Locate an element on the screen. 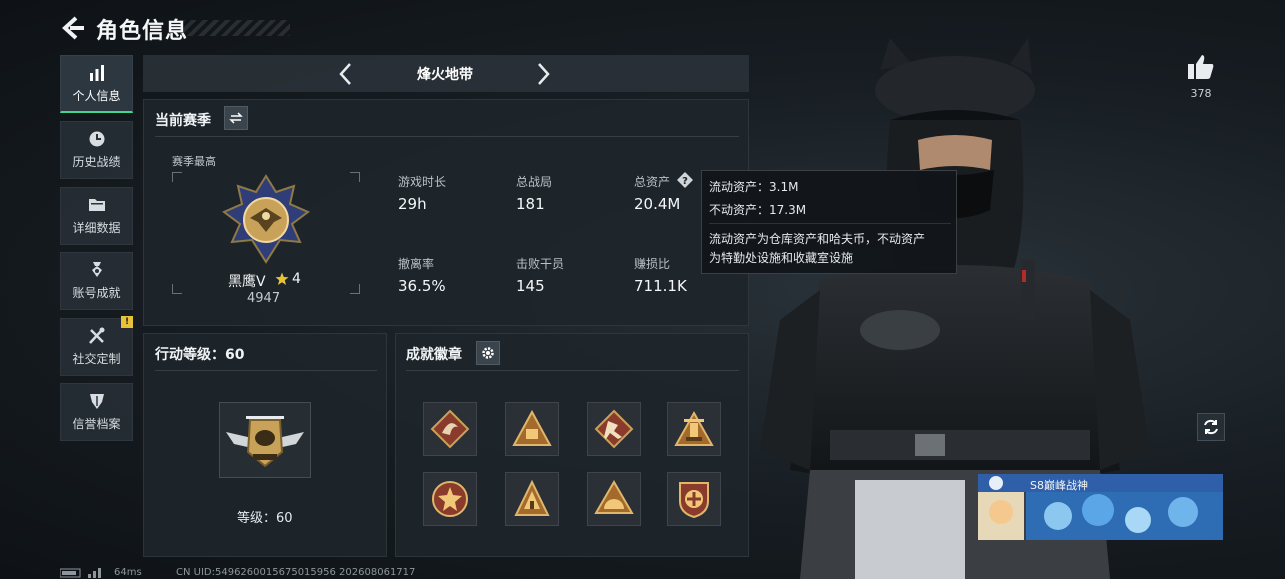 The height and width of the screenshot is (579, 1285). sidebar-item-label: 详细数据 is located at coordinates (96, 228).